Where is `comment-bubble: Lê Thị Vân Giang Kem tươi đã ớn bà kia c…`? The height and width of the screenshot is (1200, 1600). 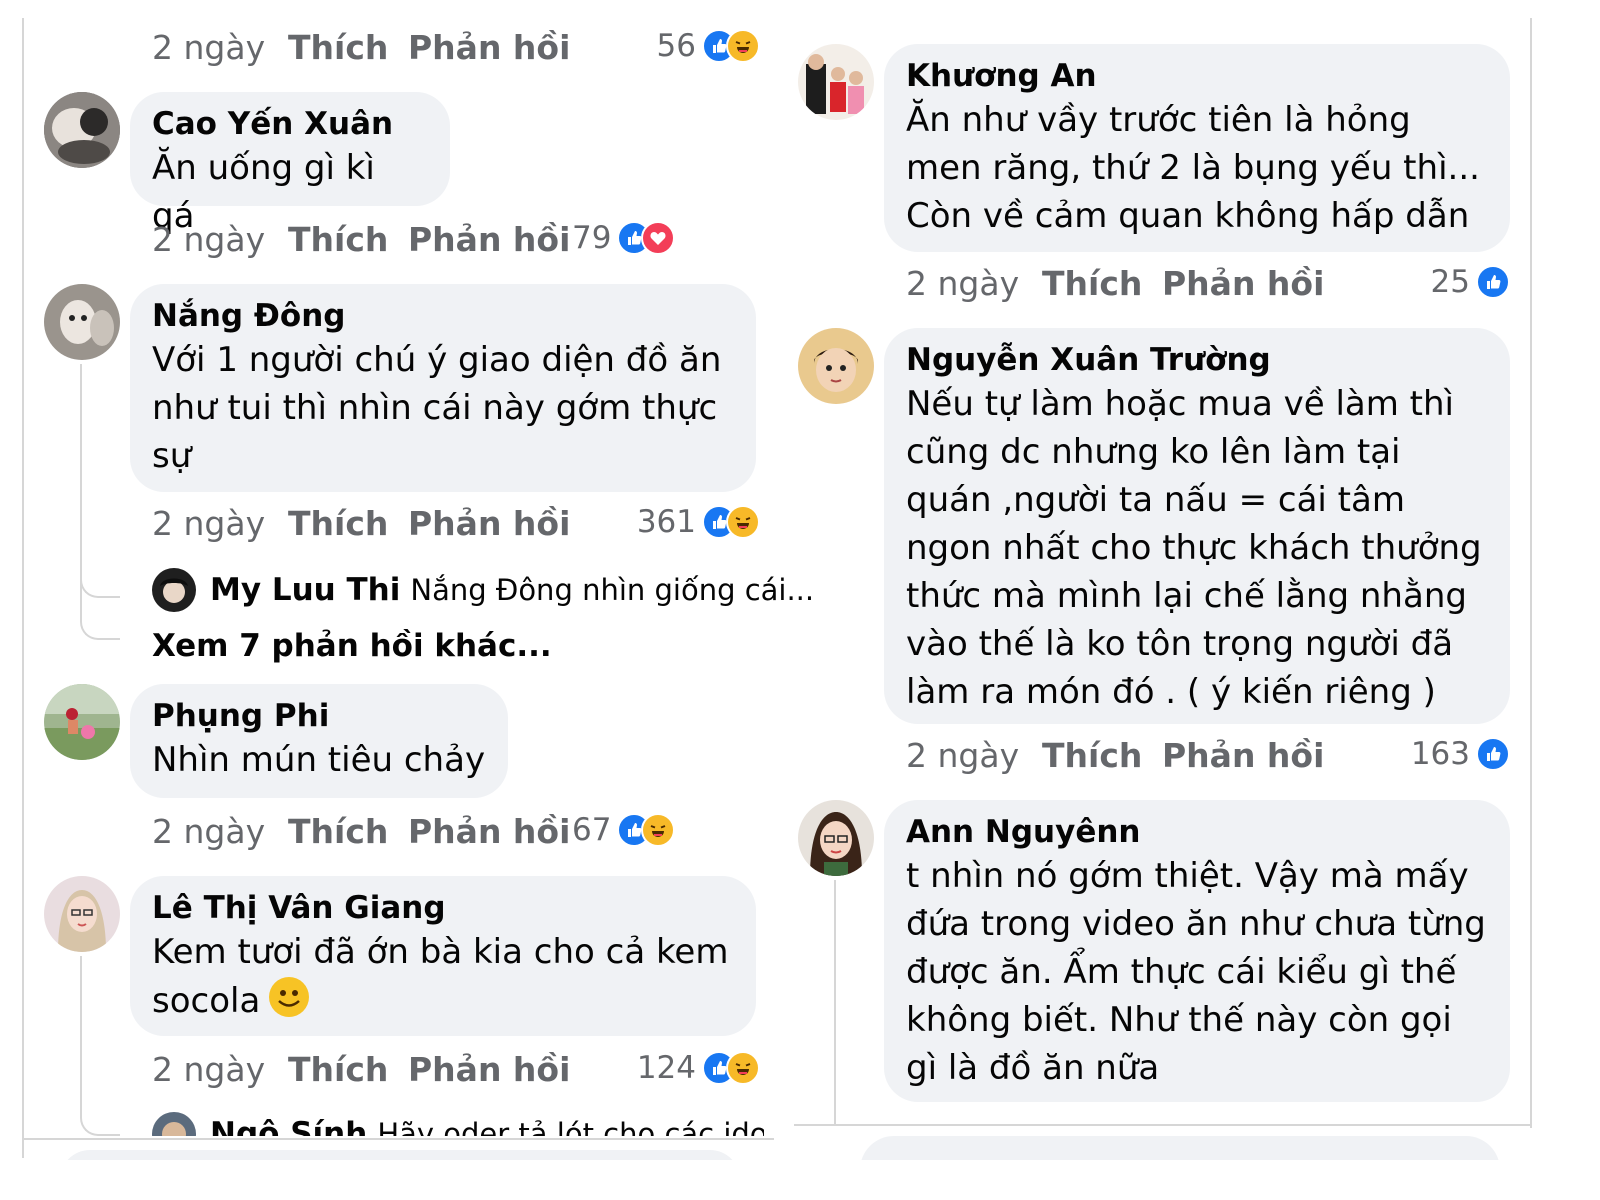
comment-bubble: Lê Thị Vân Giang Kem tươi đã ớn bà kia c… is located at coordinates (443, 956).